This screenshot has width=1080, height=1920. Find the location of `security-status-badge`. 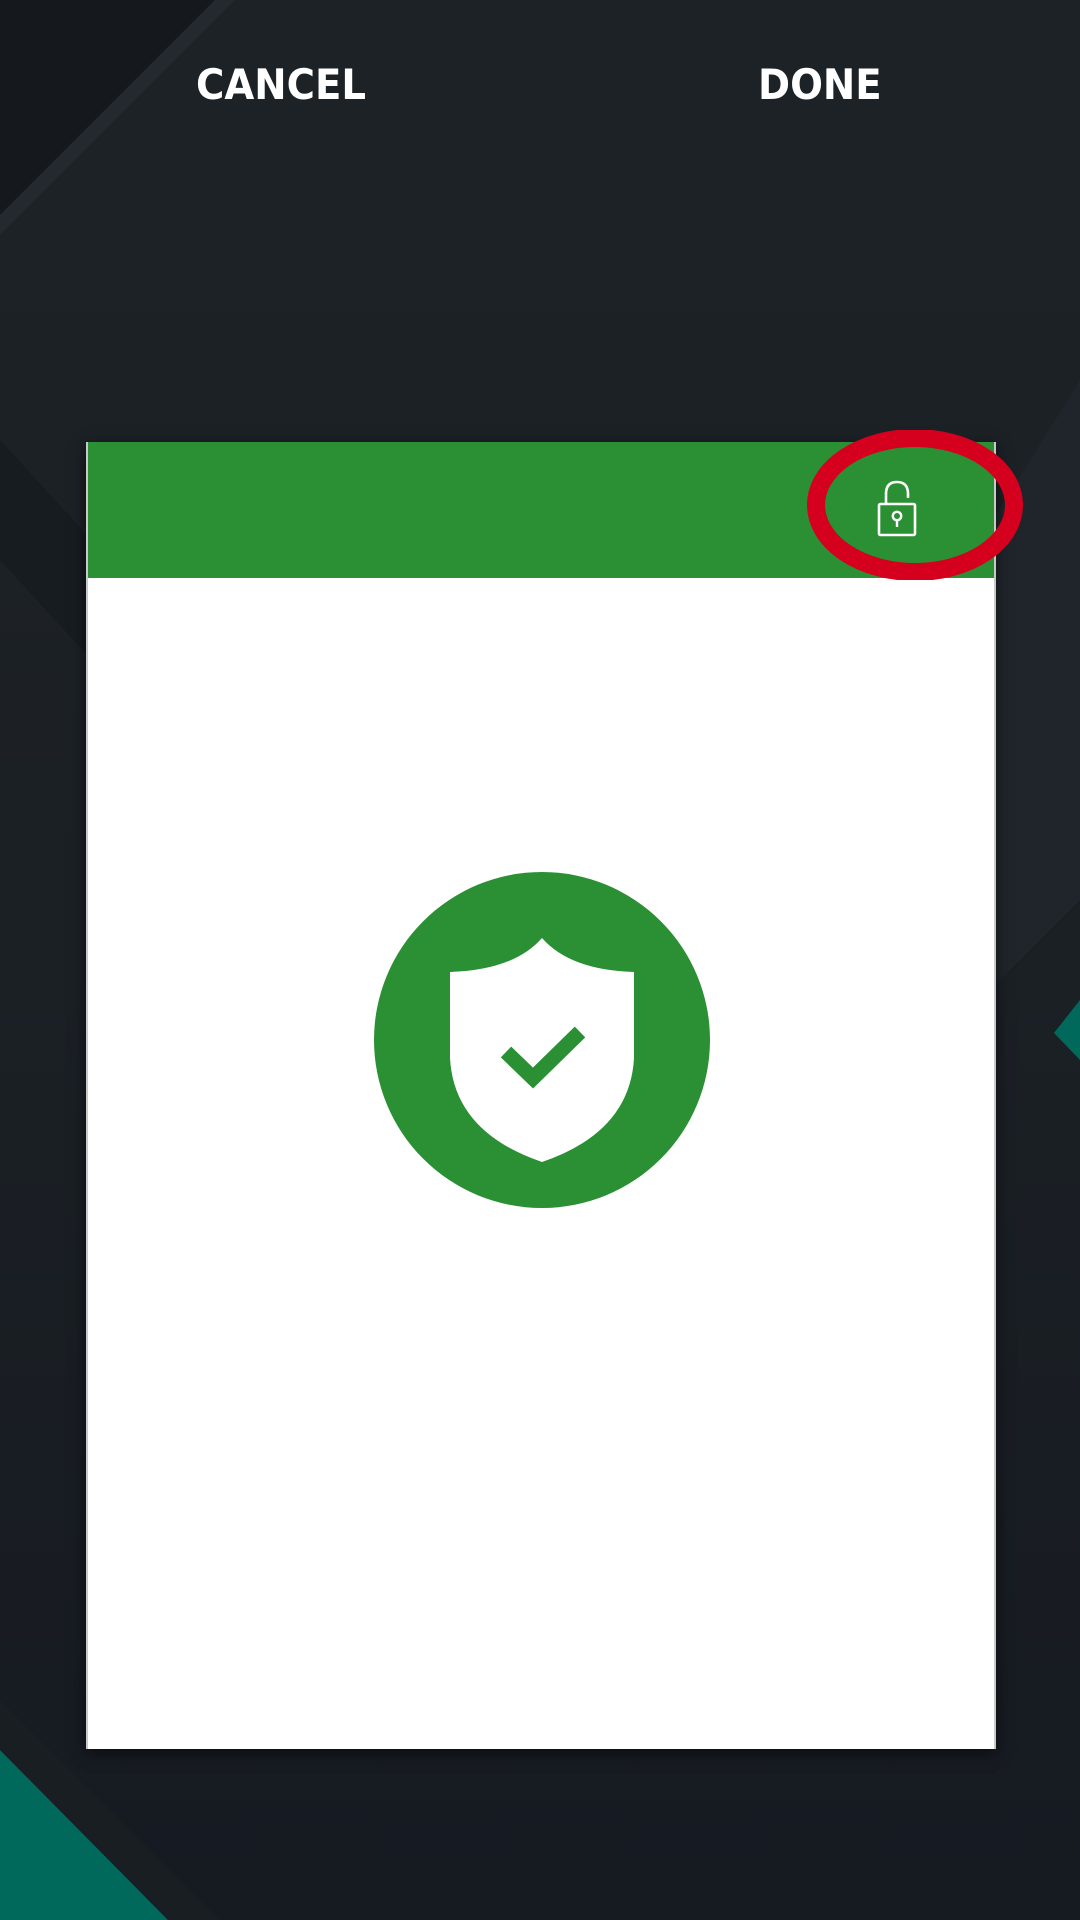

security-status-badge is located at coordinates (542, 1040).